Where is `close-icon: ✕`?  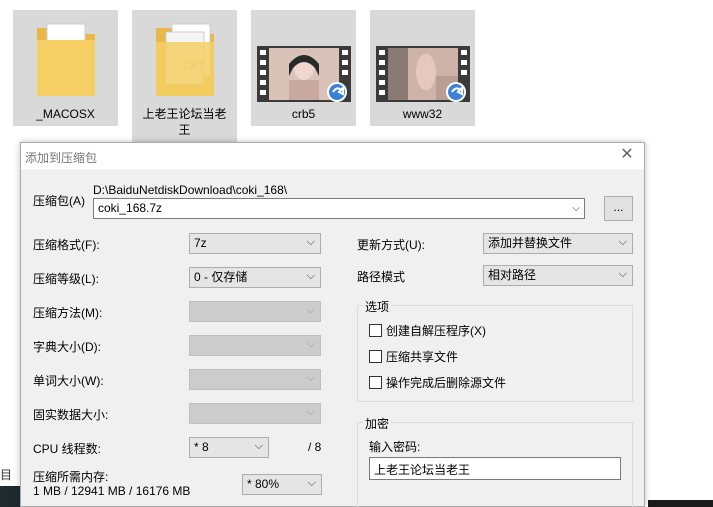 close-icon: ✕ is located at coordinates (627, 155).